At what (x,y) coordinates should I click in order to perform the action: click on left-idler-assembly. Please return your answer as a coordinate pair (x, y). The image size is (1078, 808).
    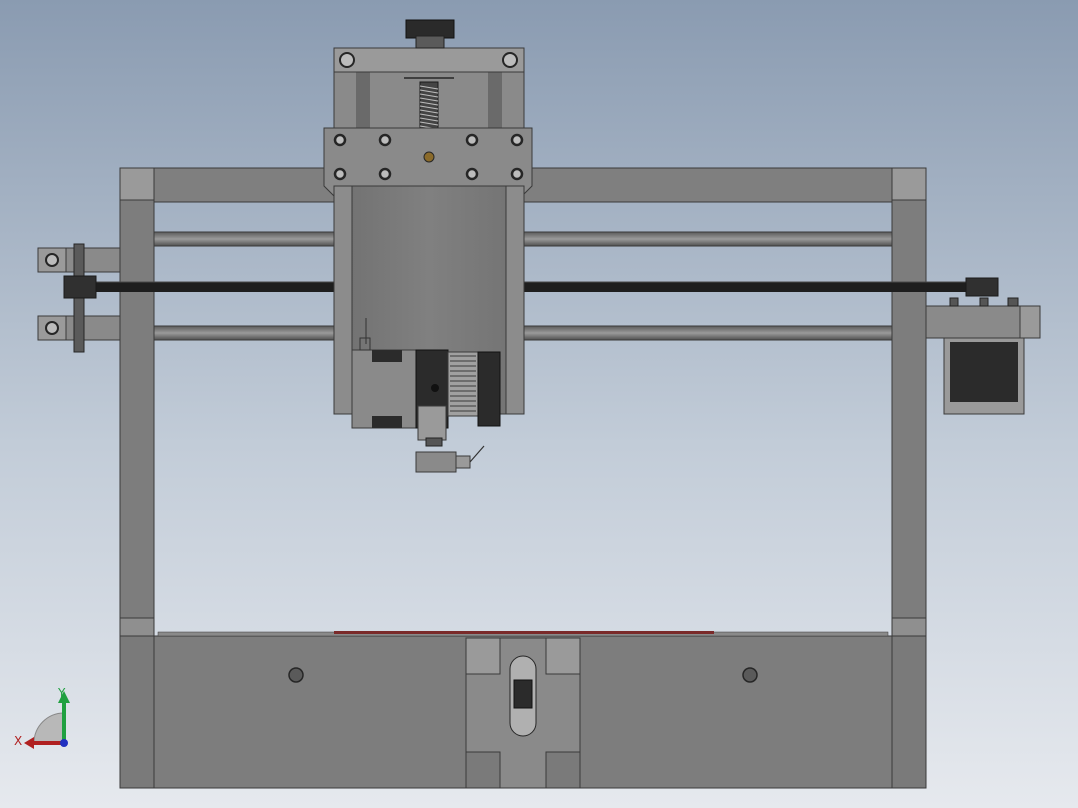
    Looking at the image, I should click on (79, 298).